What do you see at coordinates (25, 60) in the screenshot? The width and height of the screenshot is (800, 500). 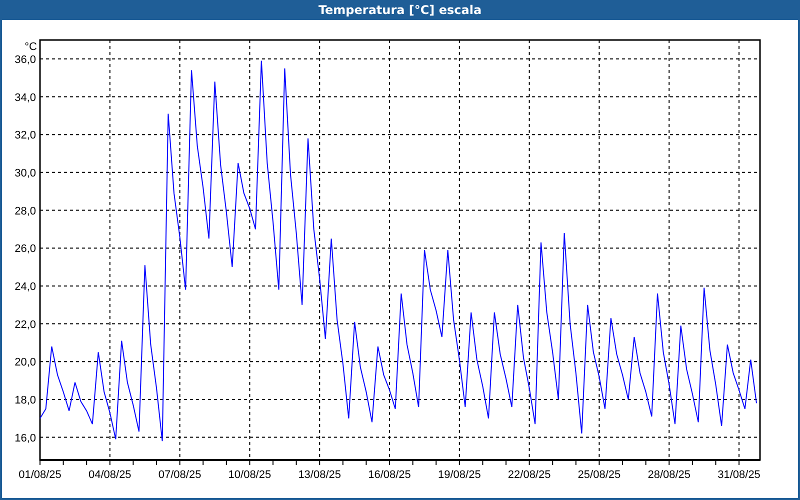 I see `y-tick-label: 36,0` at bounding box center [25, 60].